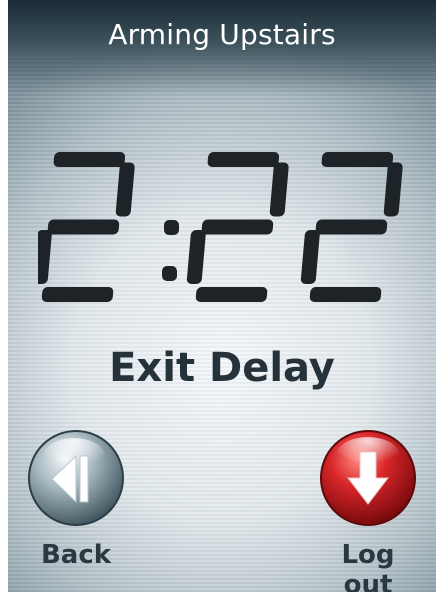 This screenshot has width=443, height=592. Describe the element at coordinates (76, 555) in the screenshot. I see `back-label: Back` at that location.